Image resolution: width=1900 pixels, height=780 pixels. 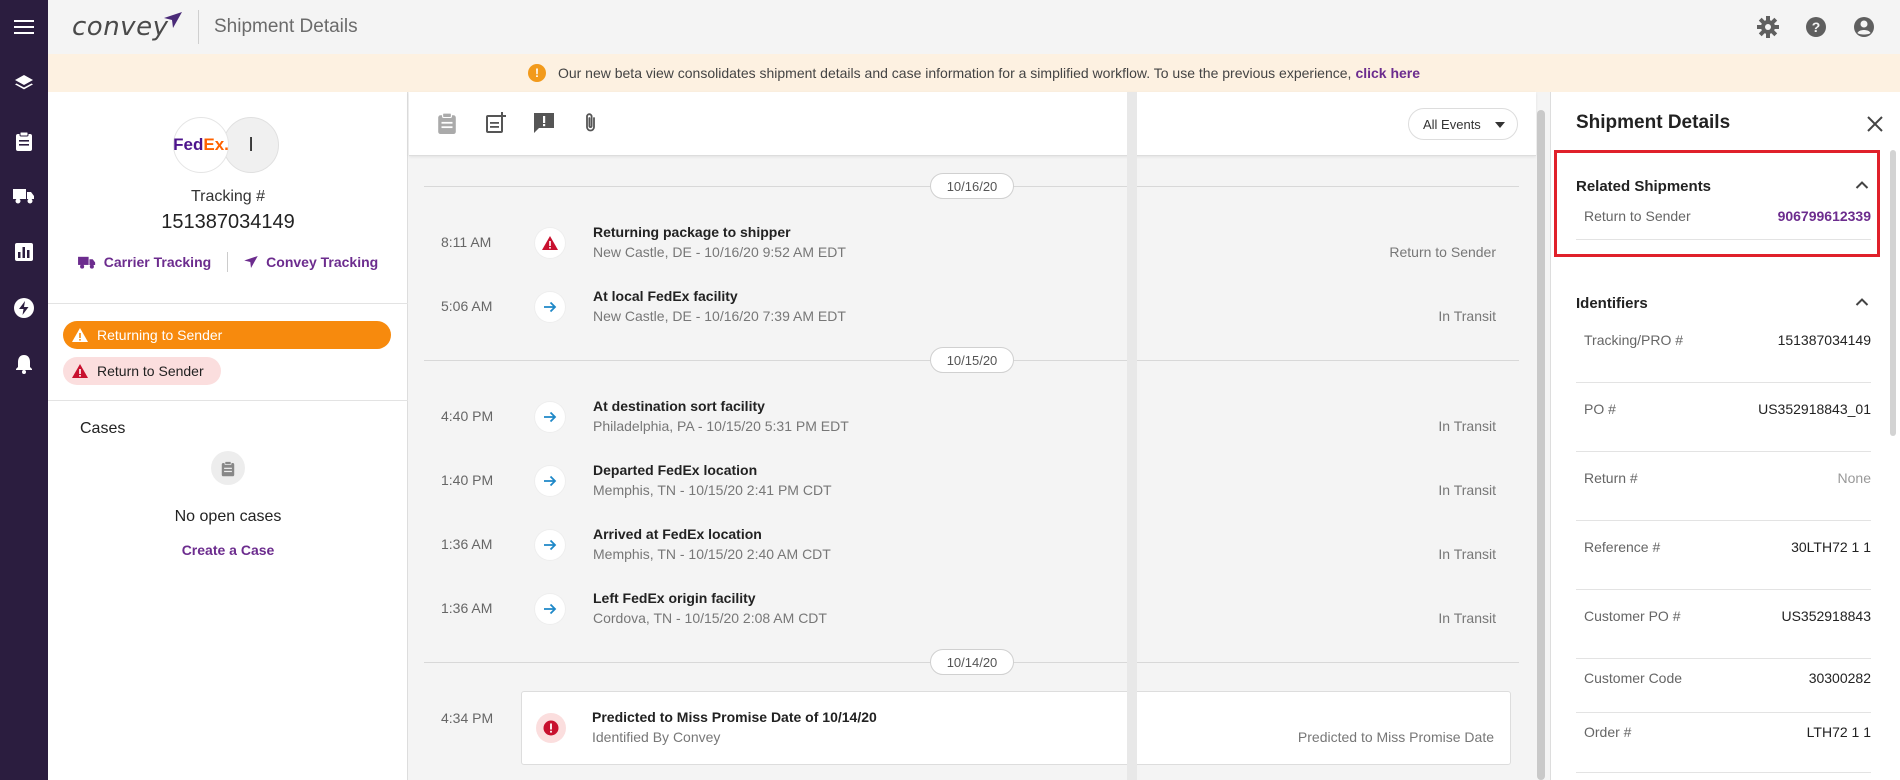 I want to click on identifier-value: None, so click(x=1854, y=478).